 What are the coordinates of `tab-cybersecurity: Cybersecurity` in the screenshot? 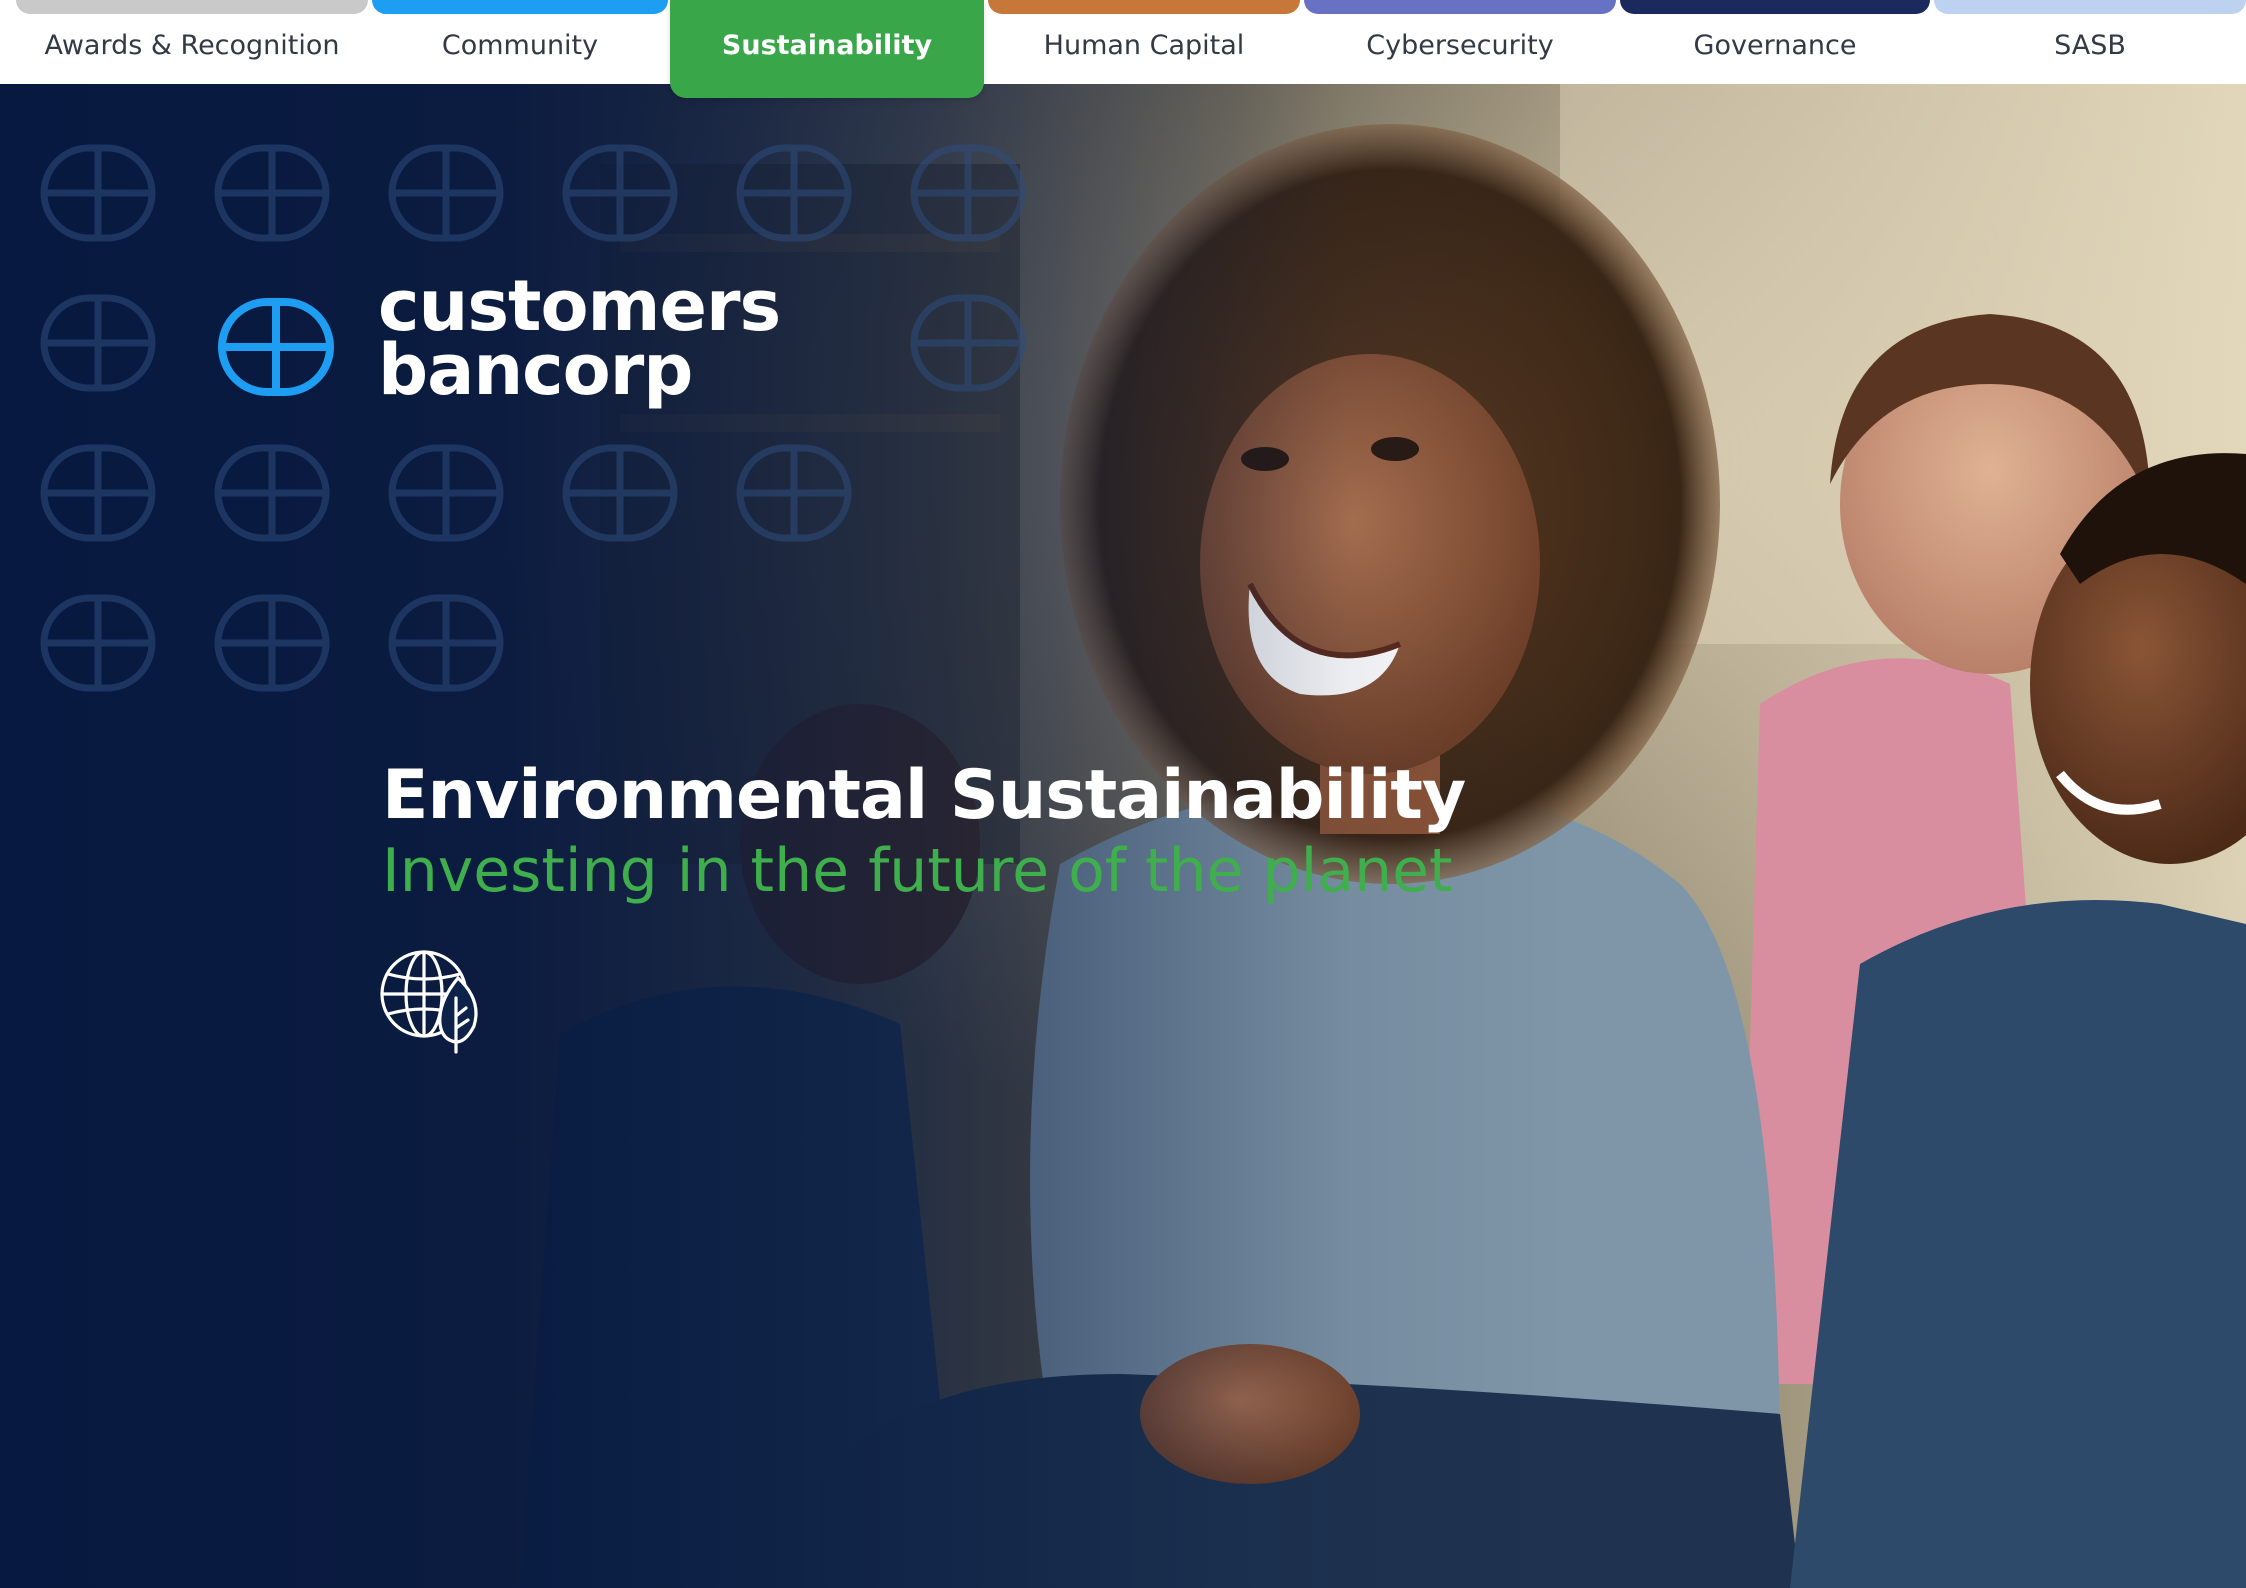 It's located at (1460, 42).